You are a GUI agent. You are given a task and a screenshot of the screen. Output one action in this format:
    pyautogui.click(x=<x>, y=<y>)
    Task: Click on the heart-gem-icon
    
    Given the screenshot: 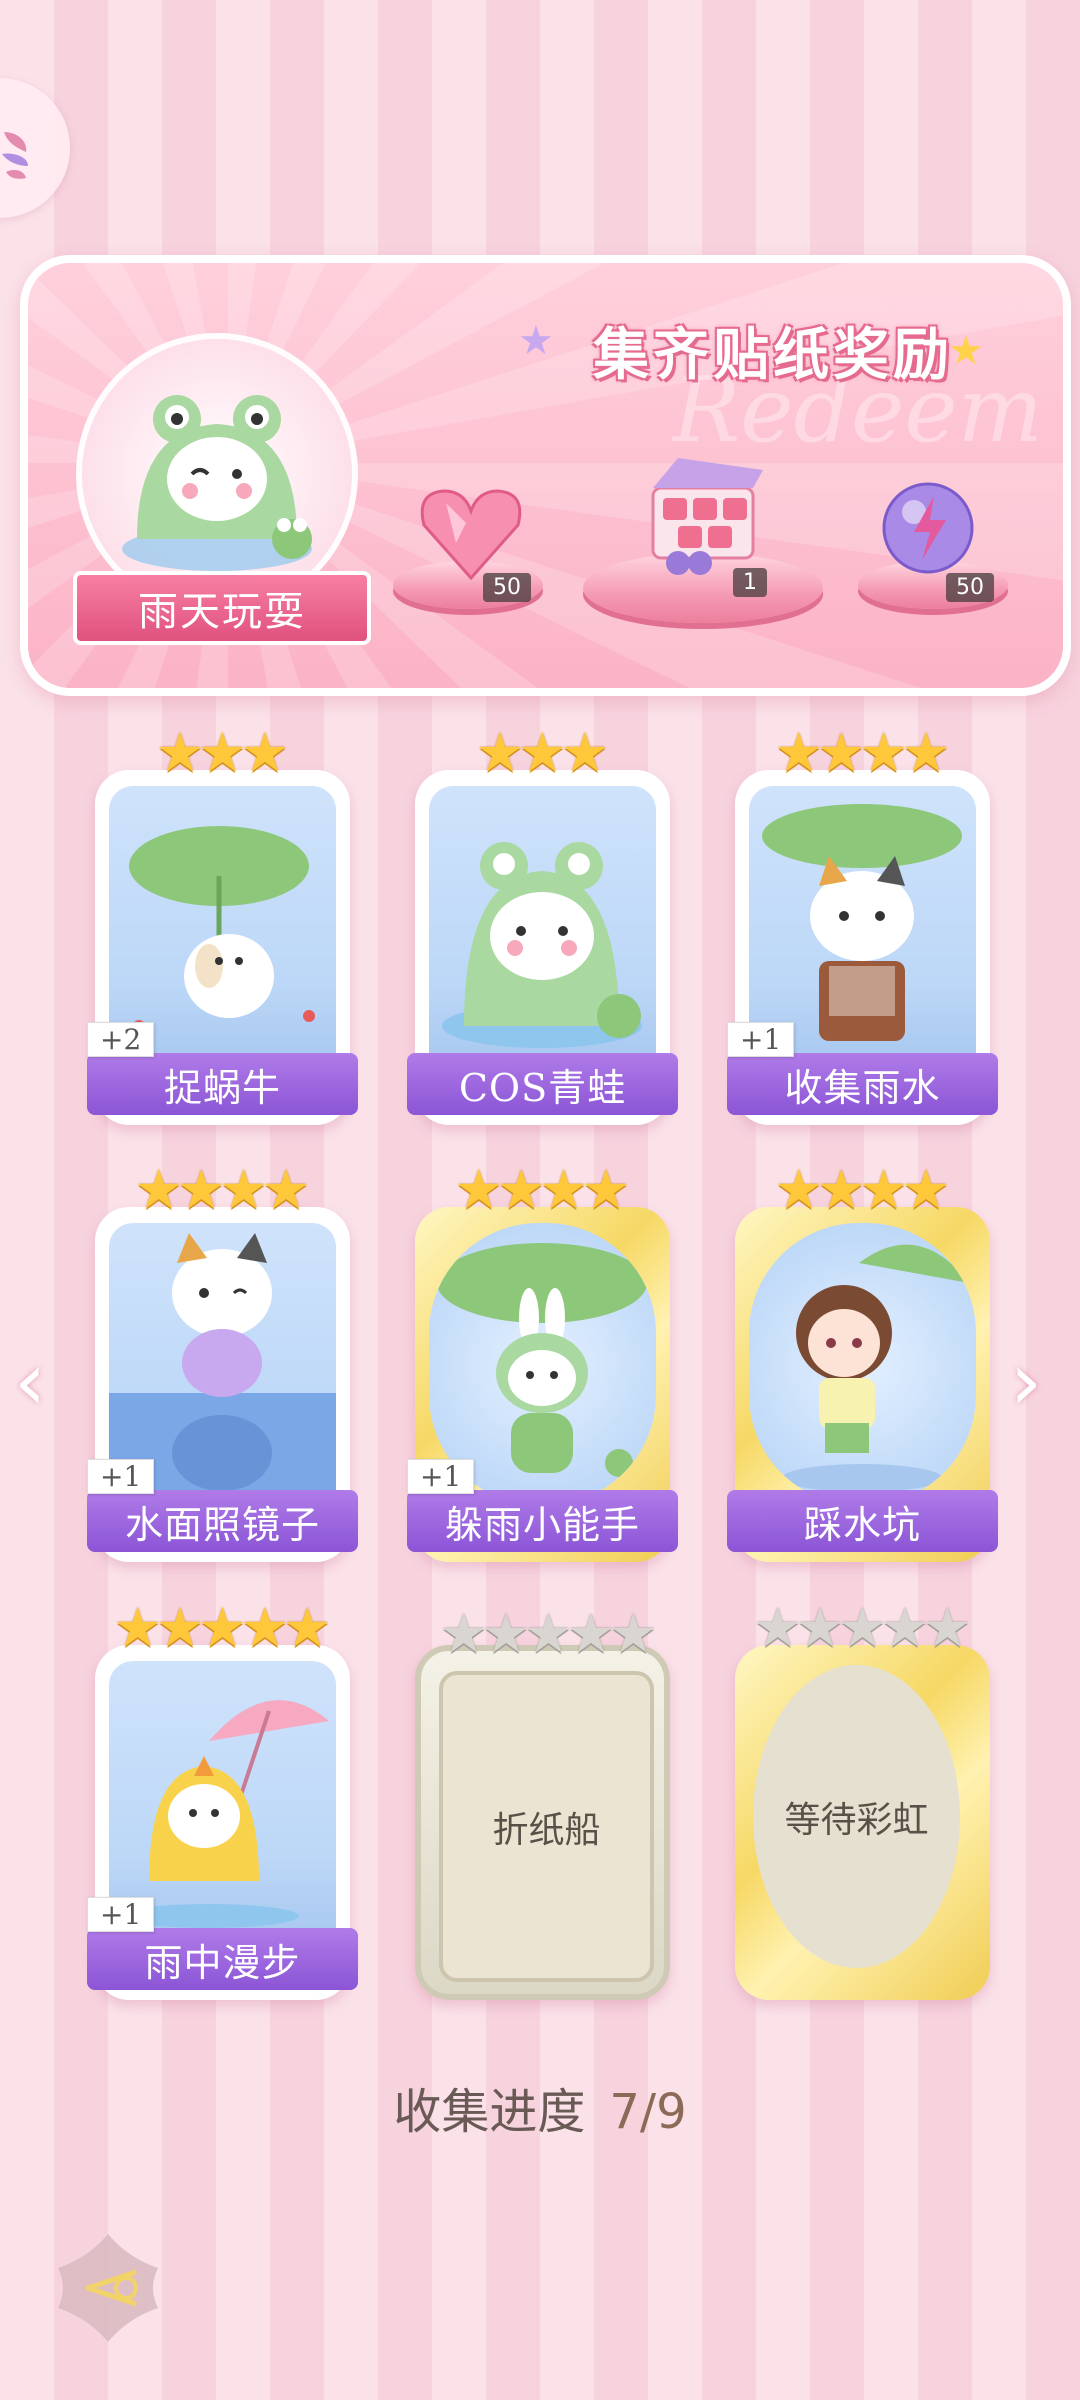 What is the action you would take?
    pyautogui.click(x=471, y=535)
    